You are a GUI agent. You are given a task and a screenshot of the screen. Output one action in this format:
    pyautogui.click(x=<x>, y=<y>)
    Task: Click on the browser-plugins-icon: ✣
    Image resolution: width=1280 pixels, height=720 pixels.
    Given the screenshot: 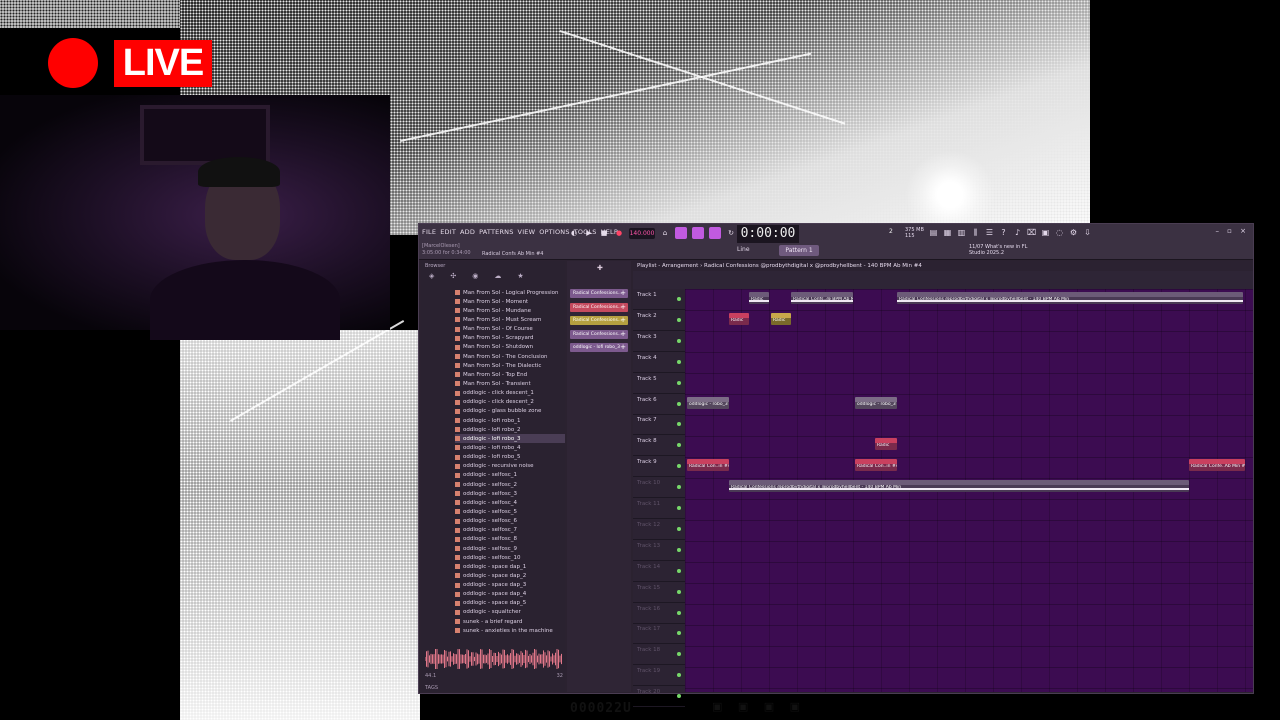 What is the action you would take?
    pyautogui.click(x=453, y=277)
    